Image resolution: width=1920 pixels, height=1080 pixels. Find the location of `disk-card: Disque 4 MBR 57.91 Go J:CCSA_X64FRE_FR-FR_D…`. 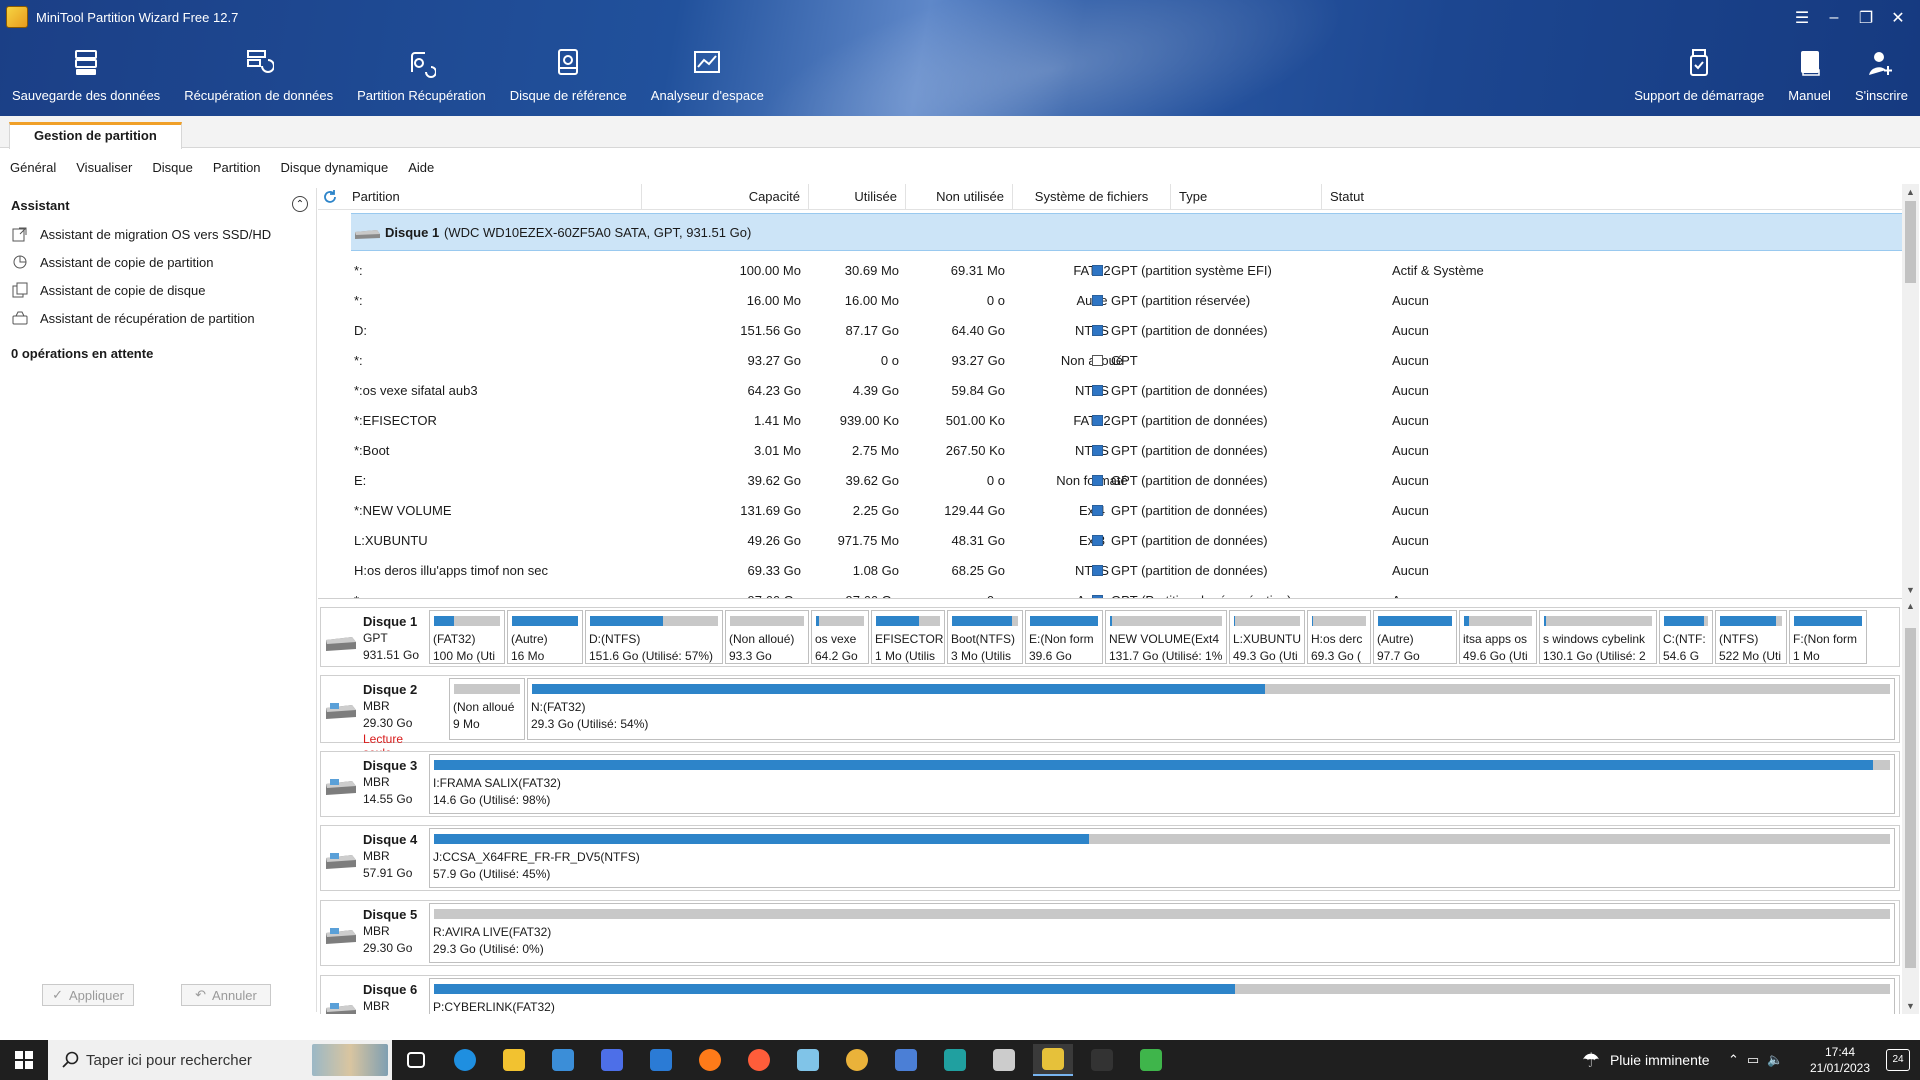

disk-card: Disque 4 MBR 57.91 Go J:CCSA_X64FRE_FR-FR_D… is located at coordinates (1110, 858).